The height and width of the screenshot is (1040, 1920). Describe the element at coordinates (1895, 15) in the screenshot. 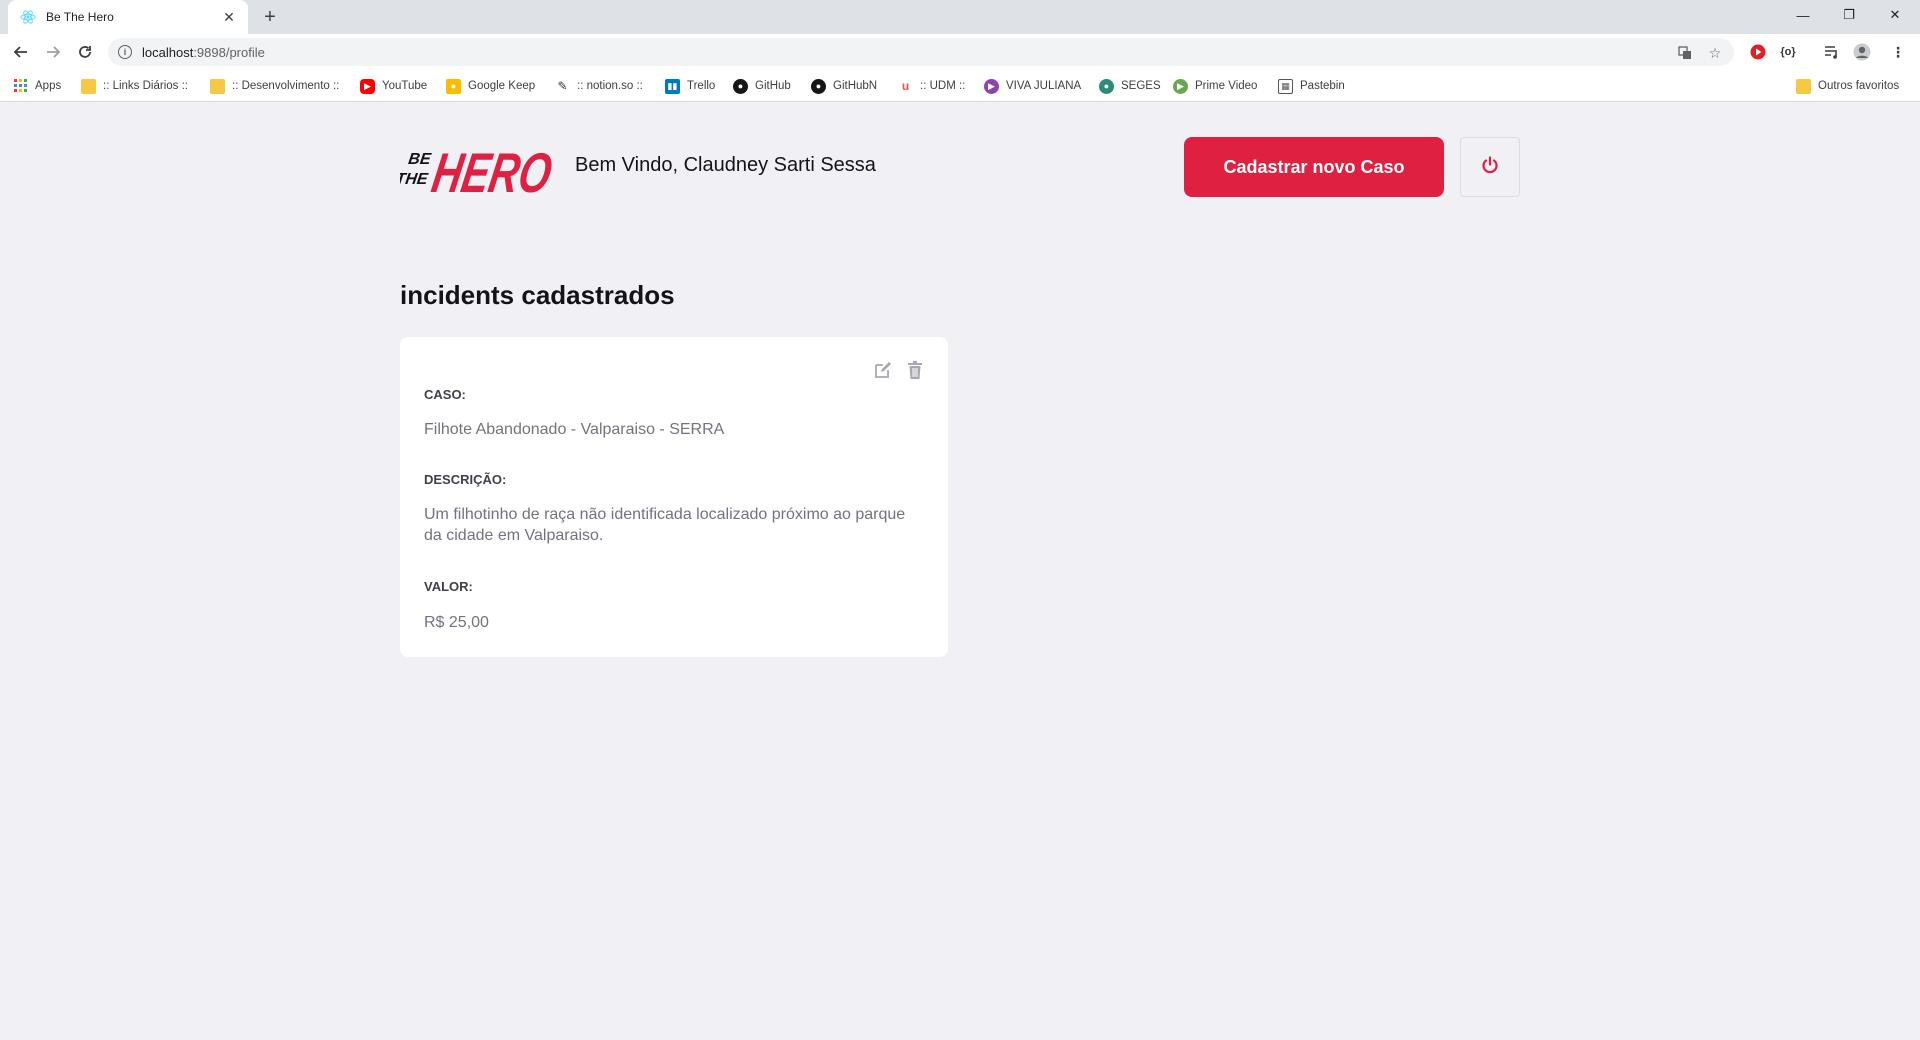

I see `close-window-button: ✕` at that location.